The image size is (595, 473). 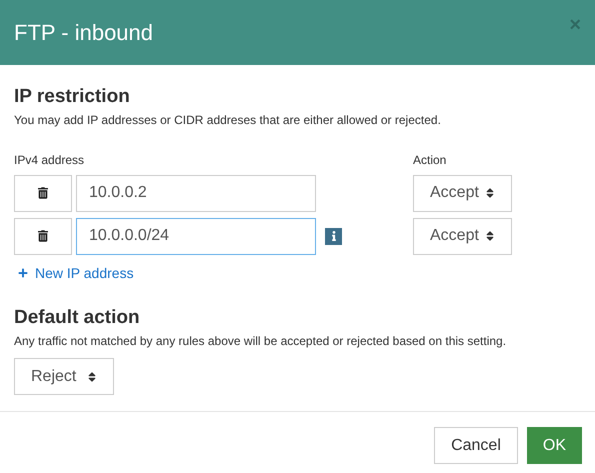 I want to click on section-description: You may add IP addresses or CIDR addreses that are either allowed or rejected., so click(x=228, y=120).